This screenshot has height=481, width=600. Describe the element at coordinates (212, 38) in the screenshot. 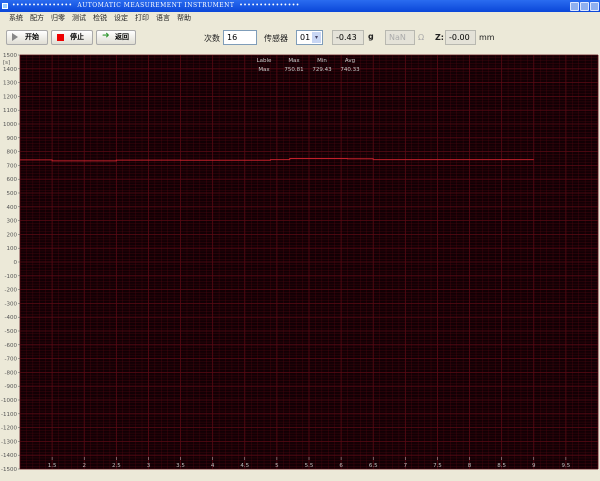

I see `count-label: 次数` at that location.